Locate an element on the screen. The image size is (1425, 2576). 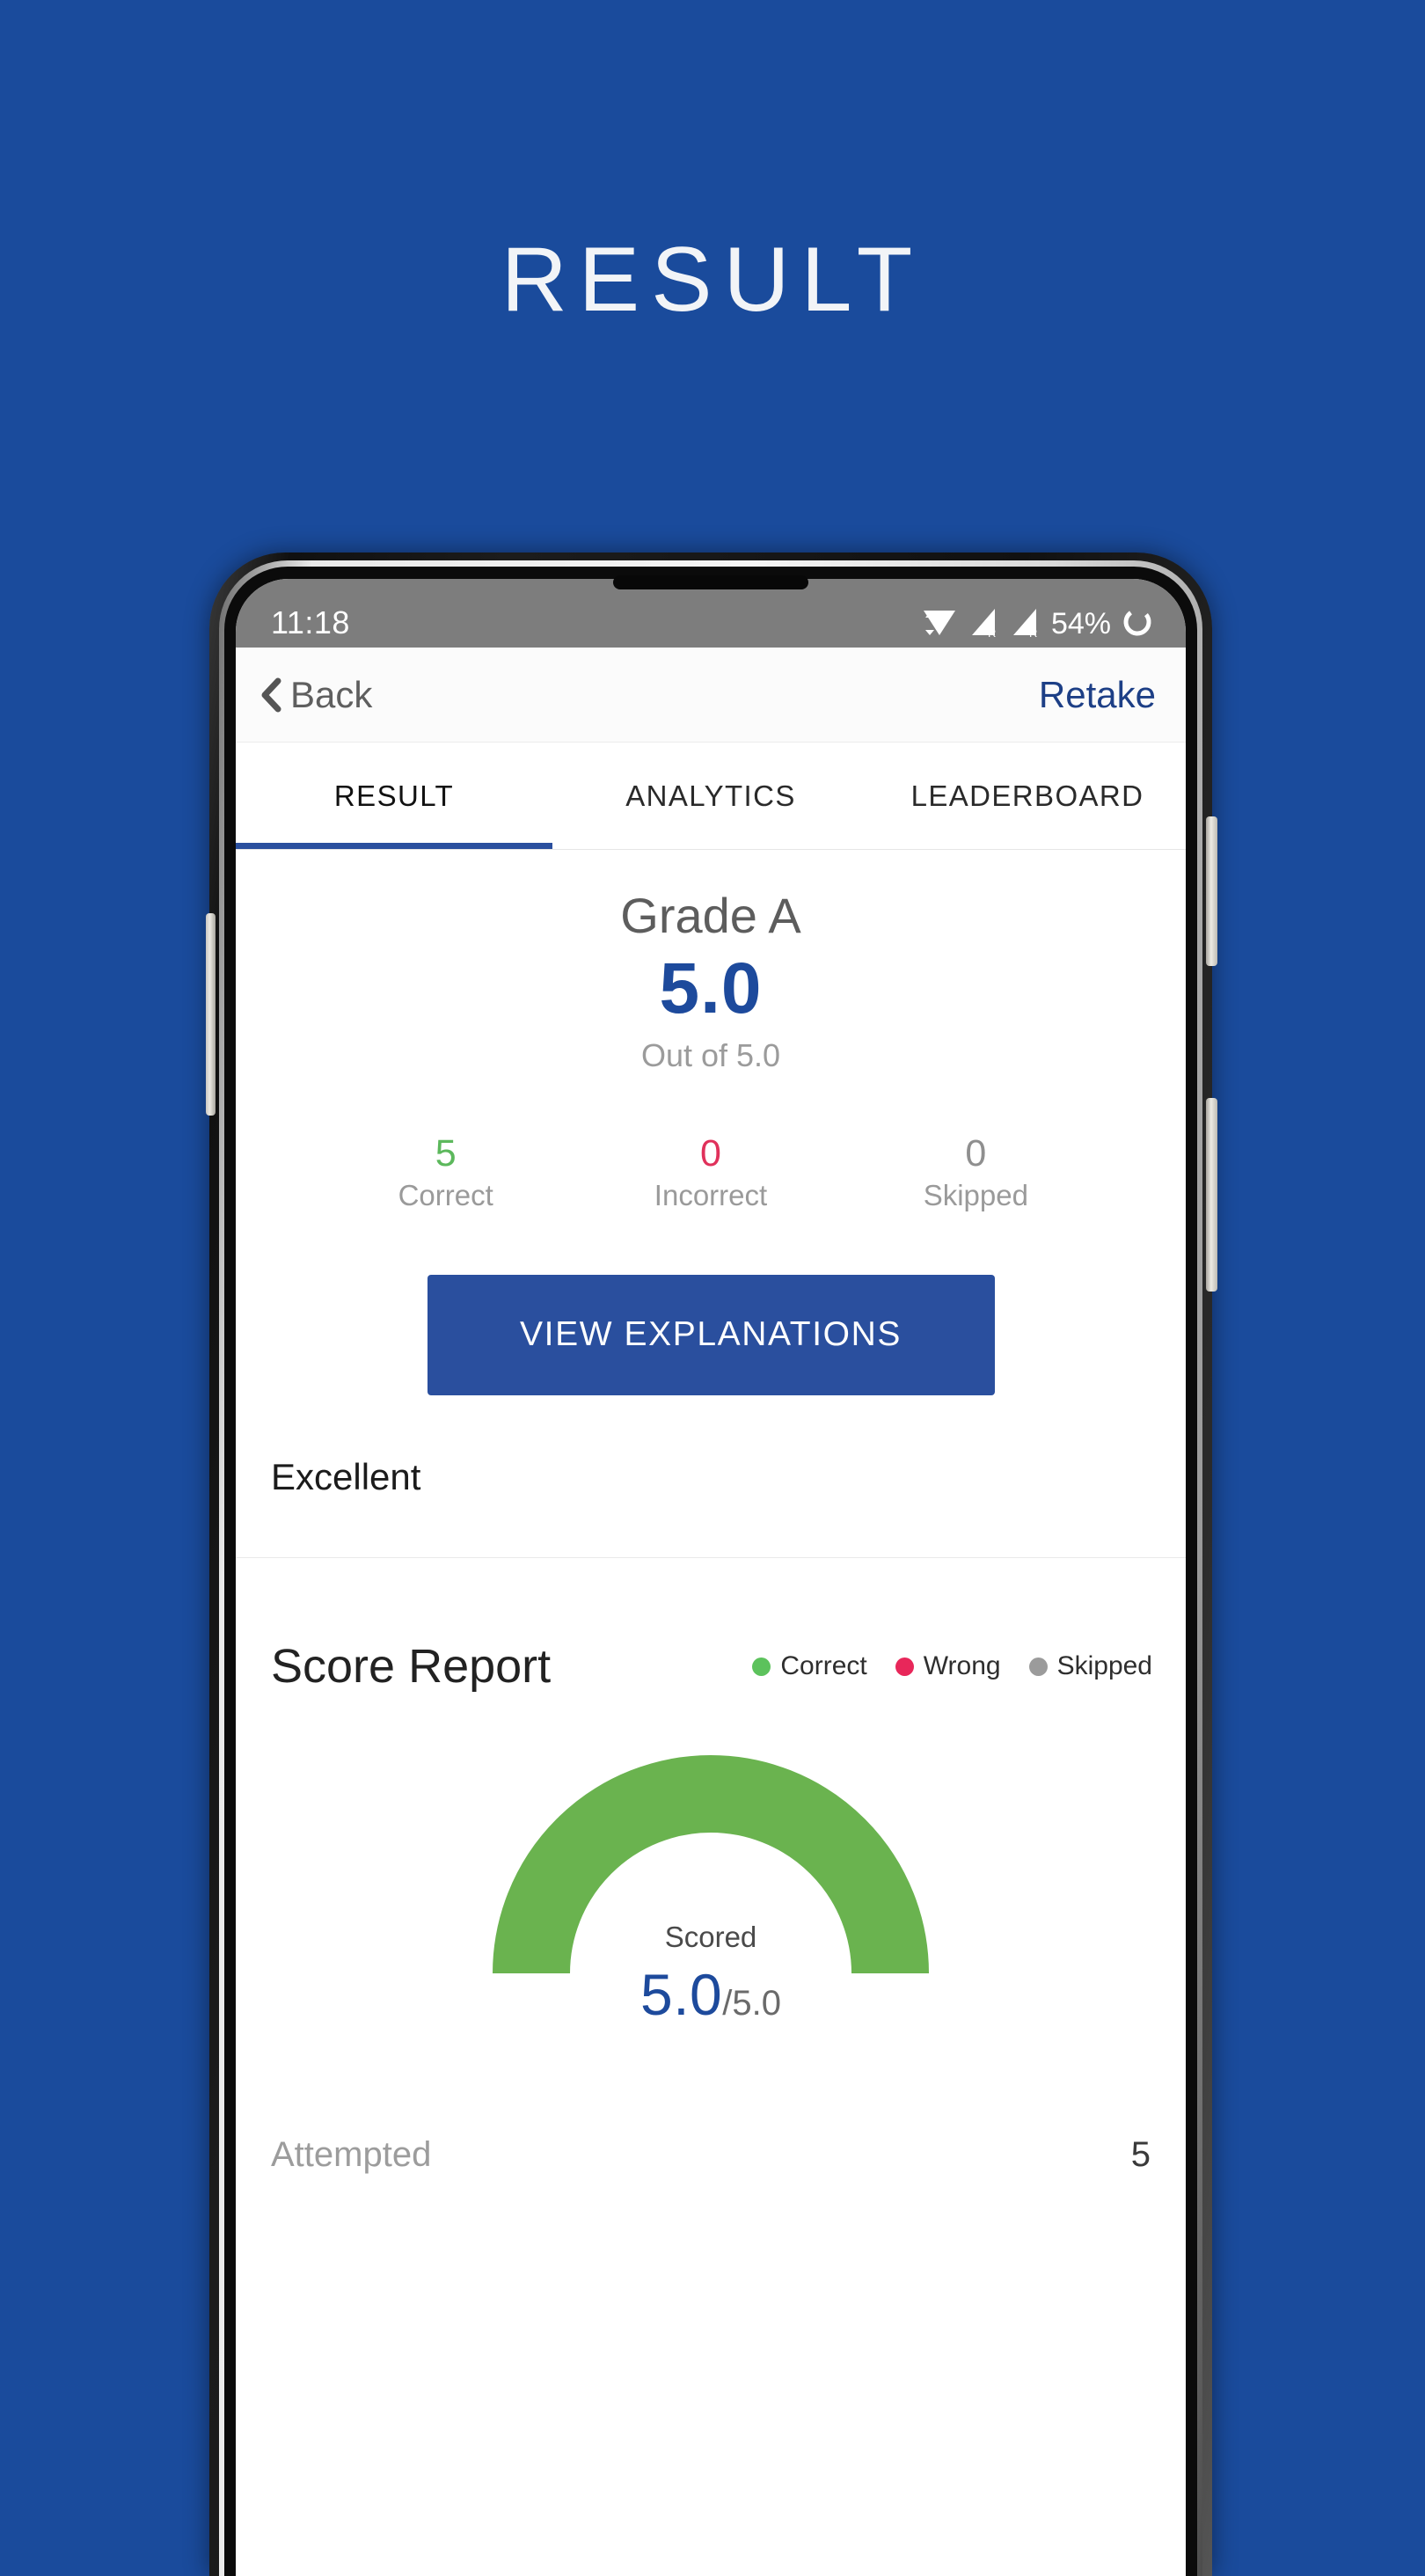
tab-analytics: ANALYTICS is located at coordinates (710, 796).